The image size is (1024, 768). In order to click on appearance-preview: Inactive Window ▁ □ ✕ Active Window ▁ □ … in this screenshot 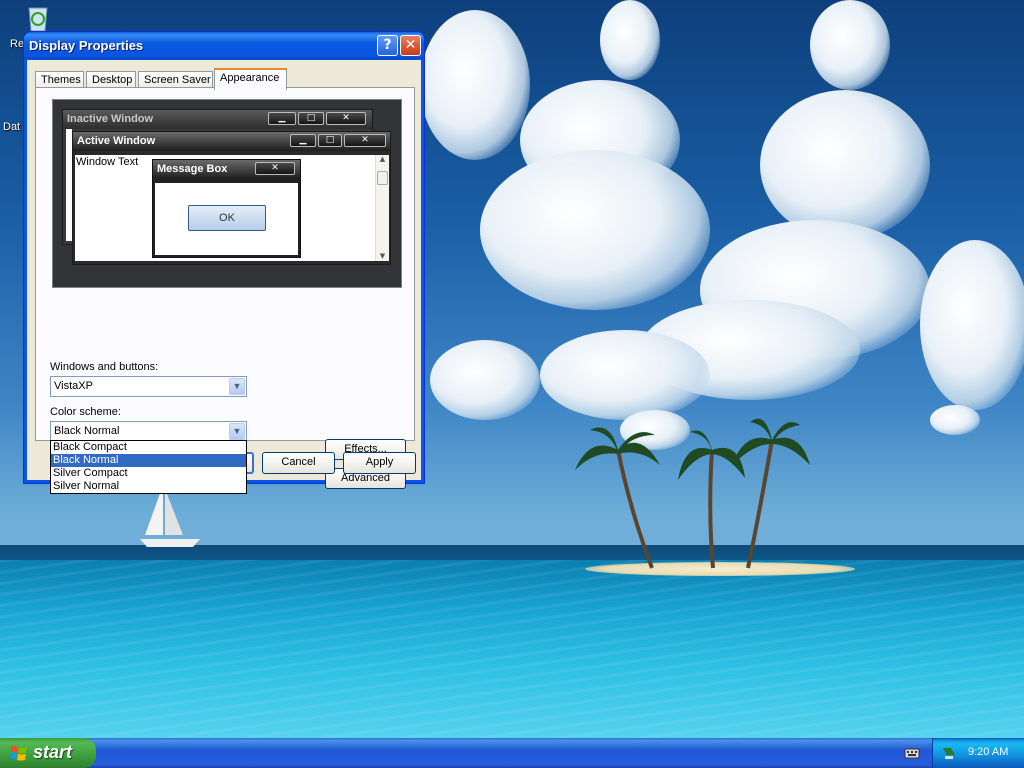, I will do `click(227, 193)`.